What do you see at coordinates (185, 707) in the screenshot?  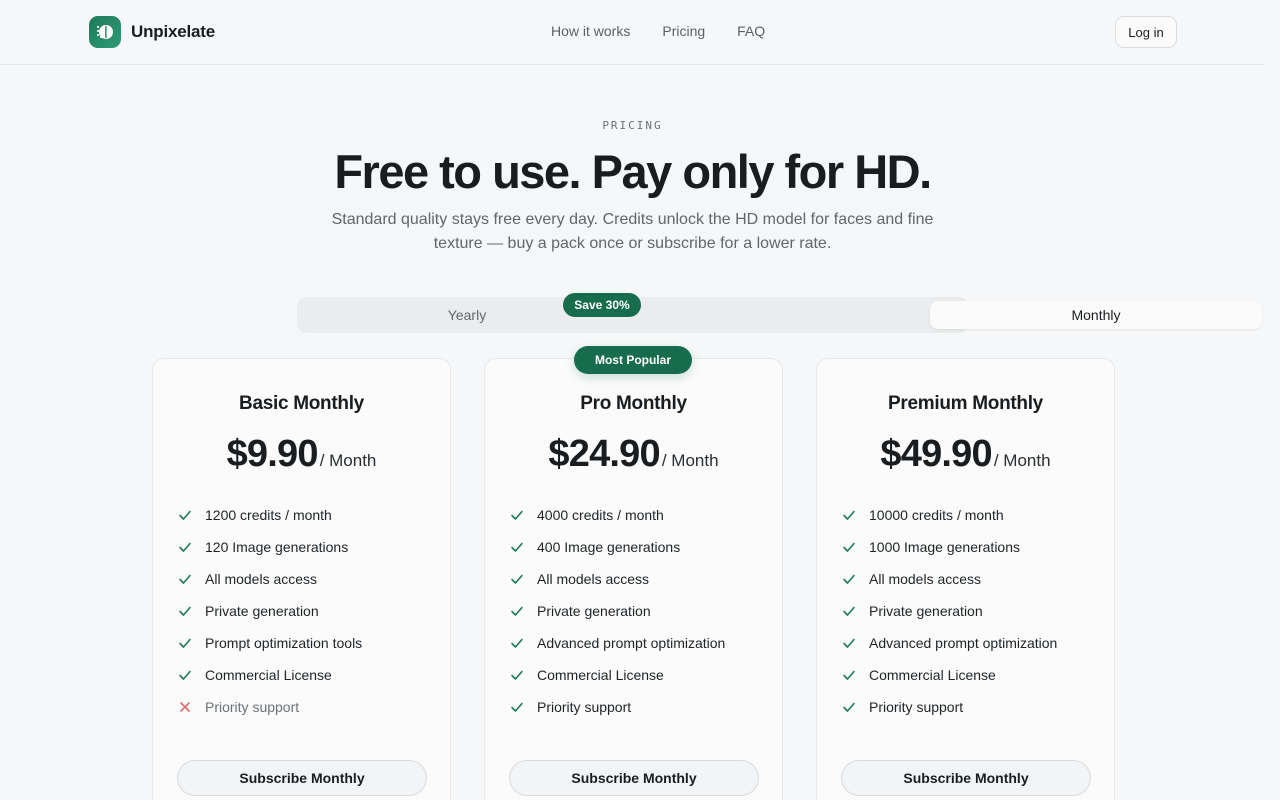 I see `cross-icon` at bounding box center [185, 707].